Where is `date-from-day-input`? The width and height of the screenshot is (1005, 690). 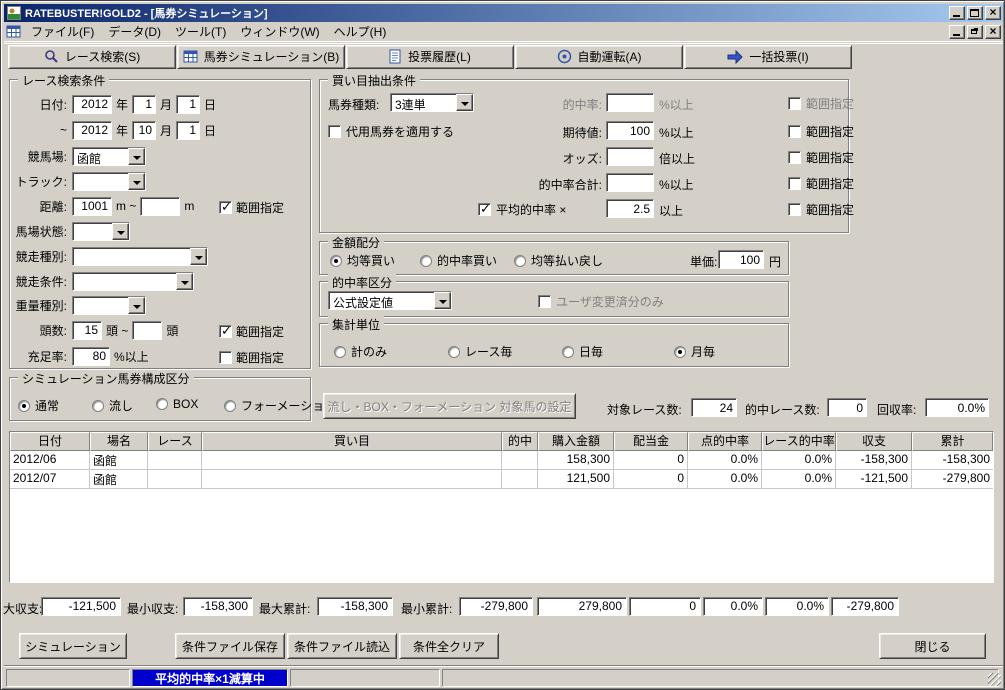 date-from-day-input is located at coordinates (188, 104).